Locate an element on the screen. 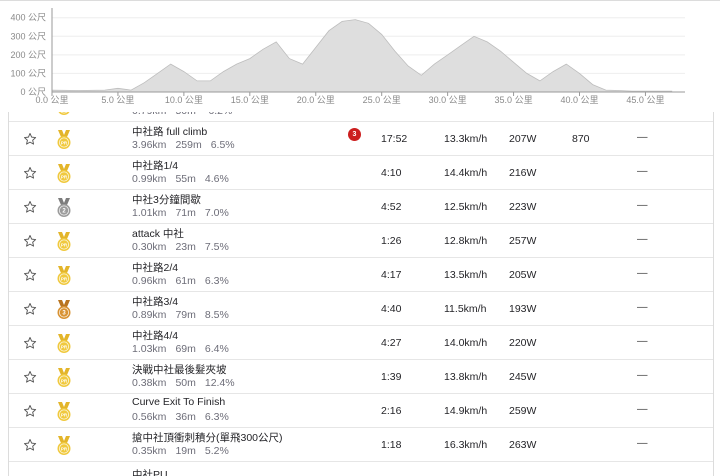 Image resolution: width=720 pixels, height=476 pixels. segment-time: 1:39 is located at coordinates (391, 377).